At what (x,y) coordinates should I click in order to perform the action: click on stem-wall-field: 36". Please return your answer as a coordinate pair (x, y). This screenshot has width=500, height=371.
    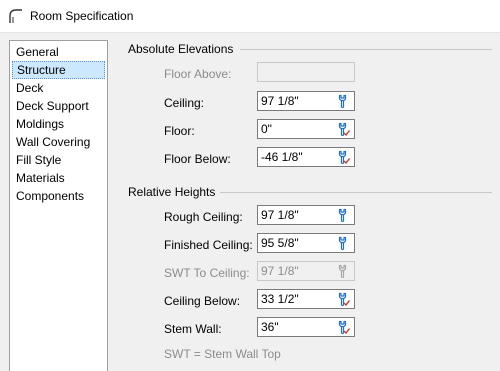
    Looking at the image, I should click on (306, 327).